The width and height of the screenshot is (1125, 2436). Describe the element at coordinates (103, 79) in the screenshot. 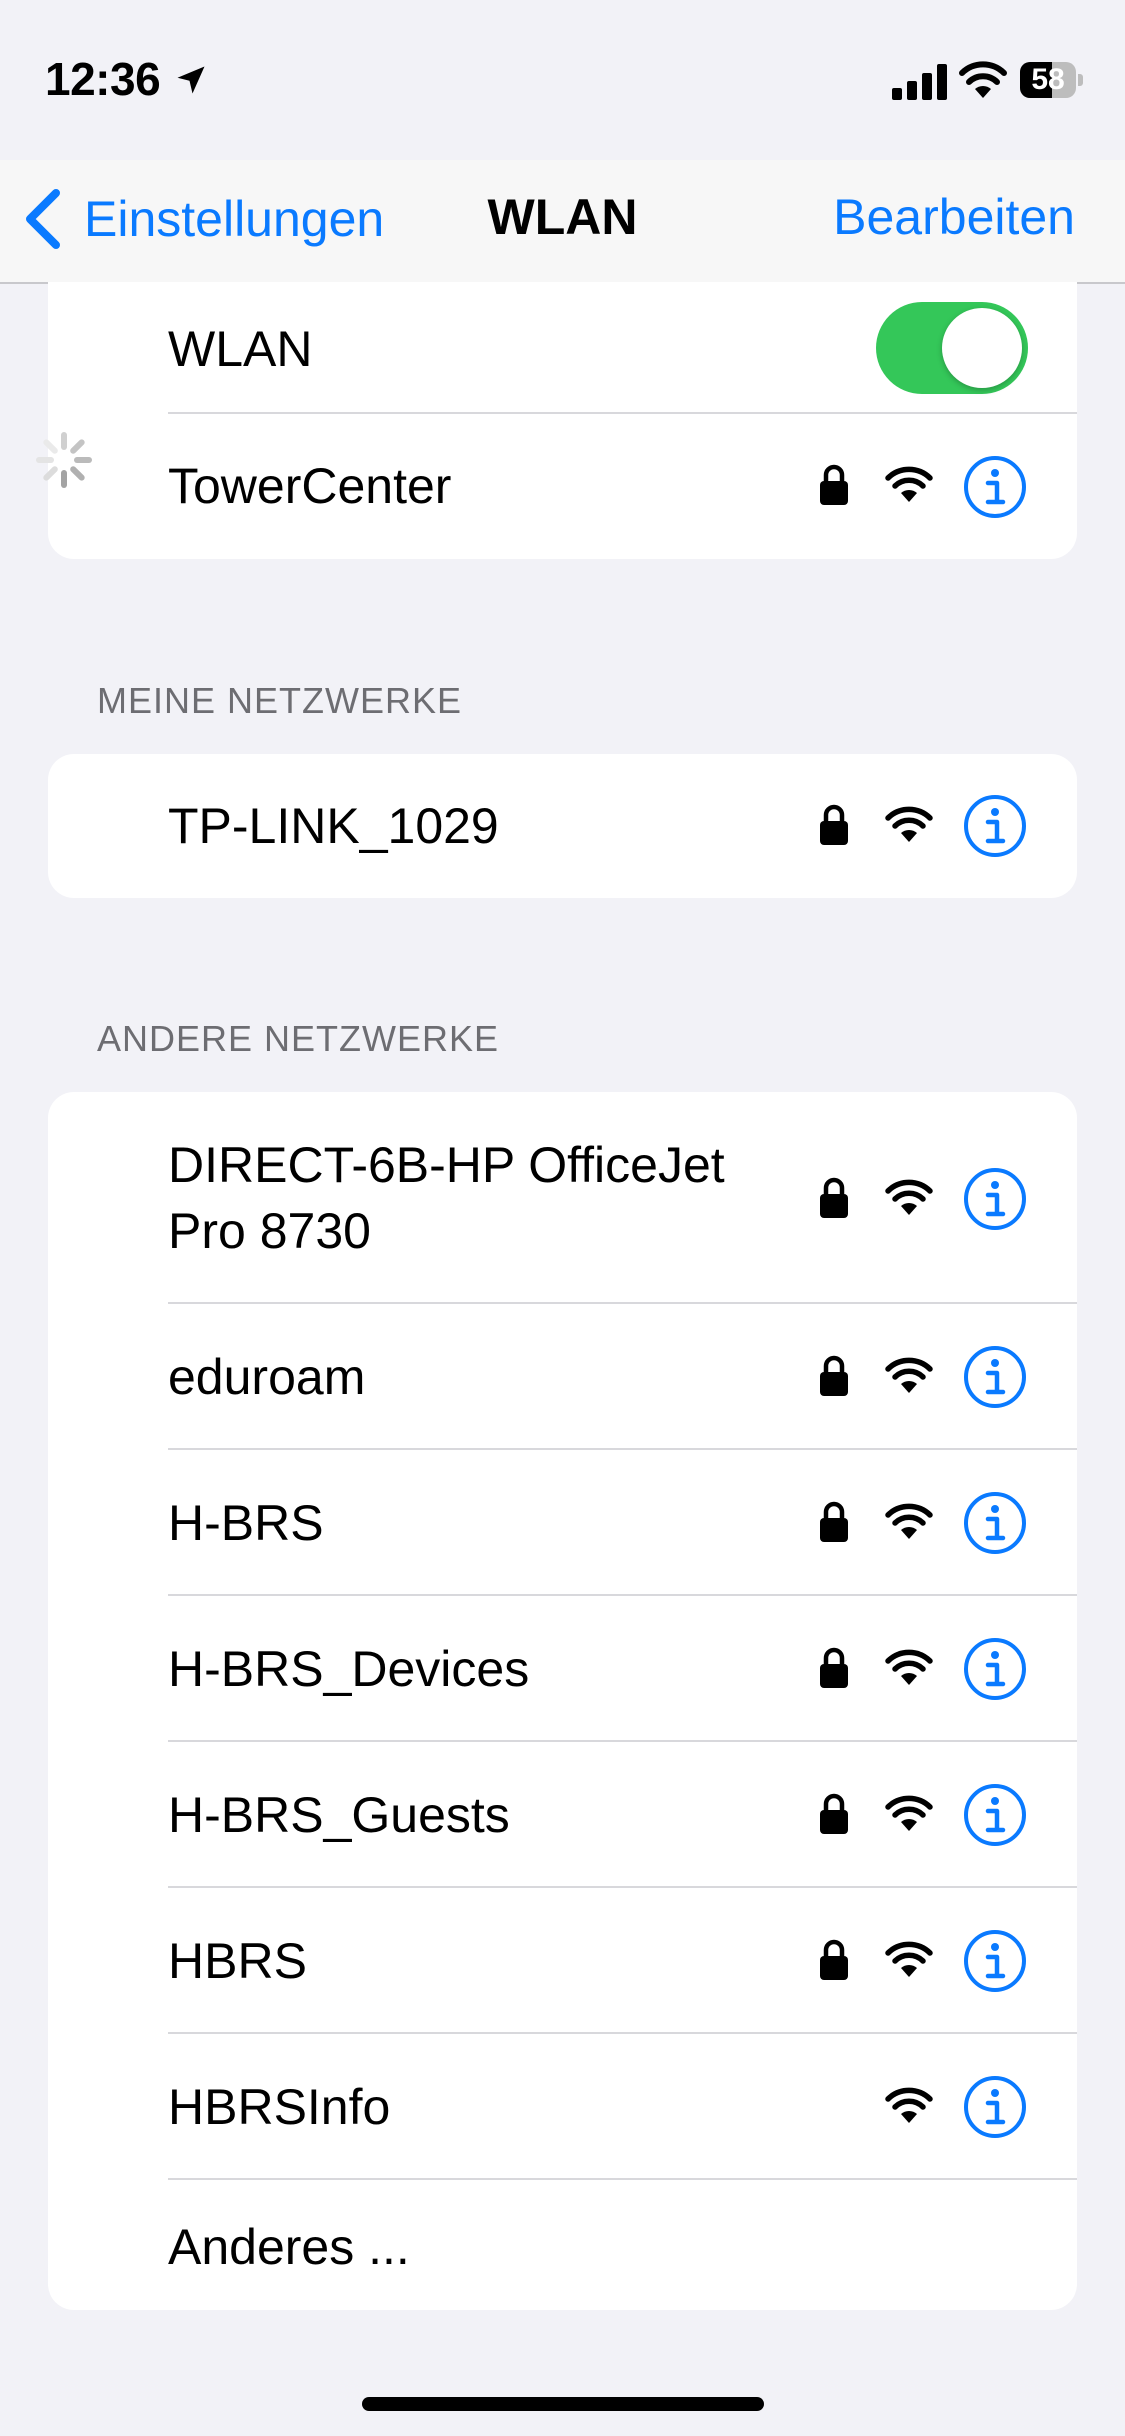

I see `status-time: 12:36` at that location.